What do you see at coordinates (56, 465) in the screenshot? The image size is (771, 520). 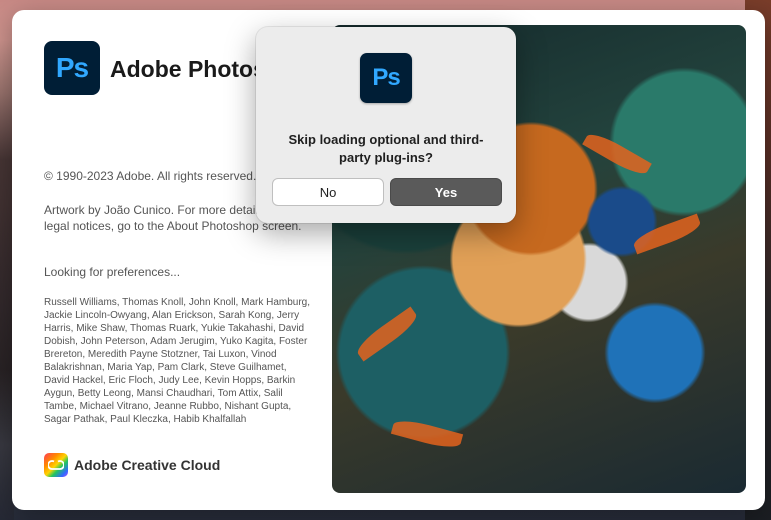 I see `creative-cloud-icon` at bounding box center [56, 465].